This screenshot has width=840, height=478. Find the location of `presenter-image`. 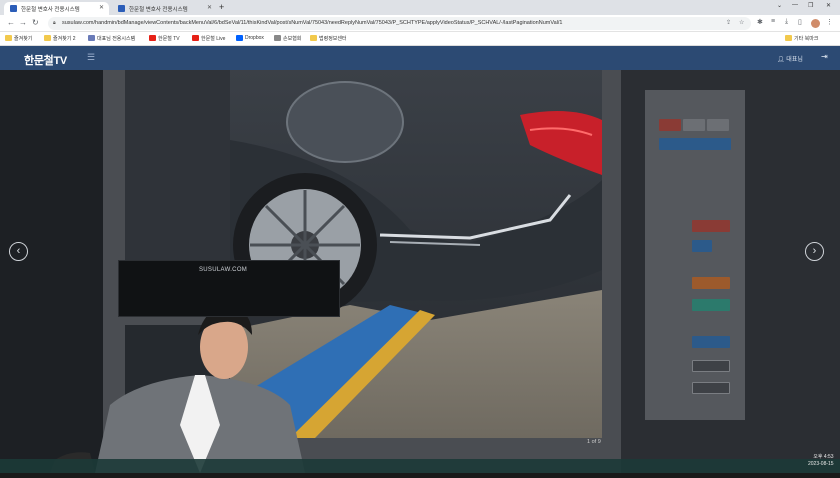

presenter-image is located at coordinates (177, 390).